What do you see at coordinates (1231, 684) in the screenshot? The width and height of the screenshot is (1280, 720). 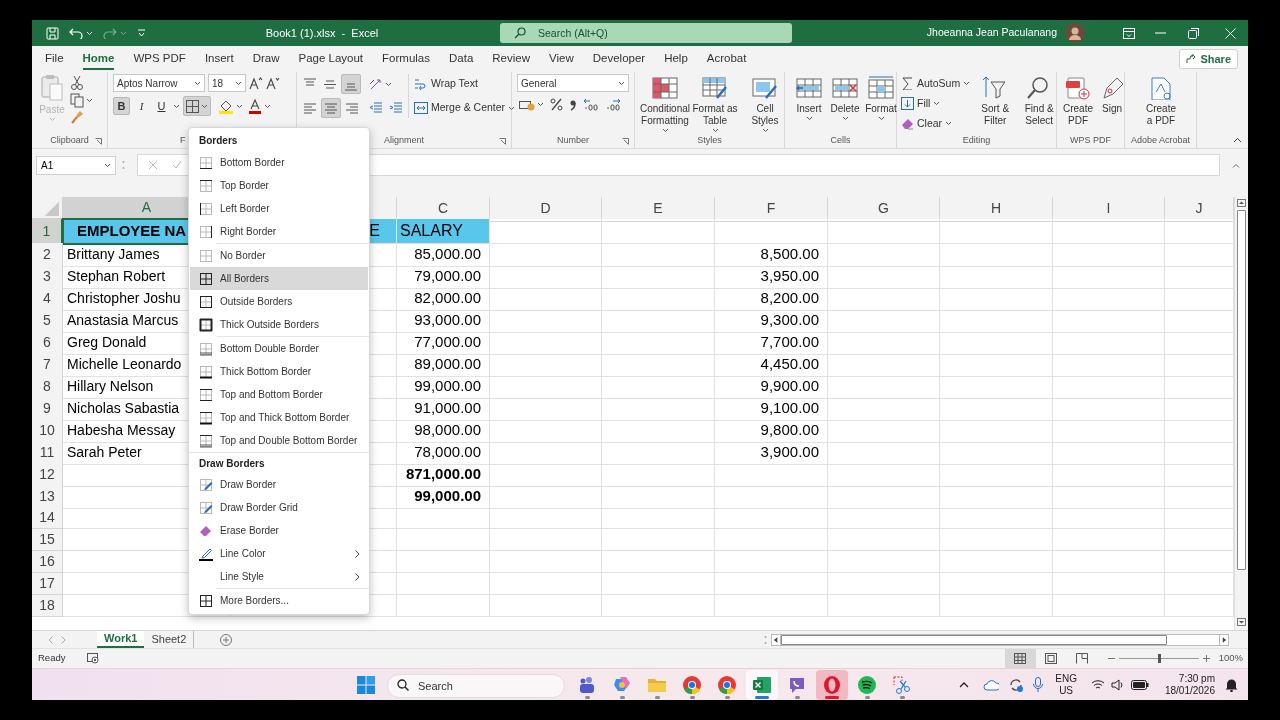 I see `notification-bell-icon` at bounding box center [1231, 684].